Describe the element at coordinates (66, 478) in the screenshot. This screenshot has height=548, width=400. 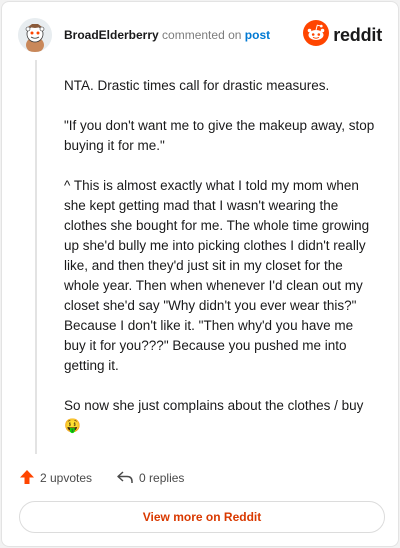
I see `upvote-count: 2 upvotes` at that location.